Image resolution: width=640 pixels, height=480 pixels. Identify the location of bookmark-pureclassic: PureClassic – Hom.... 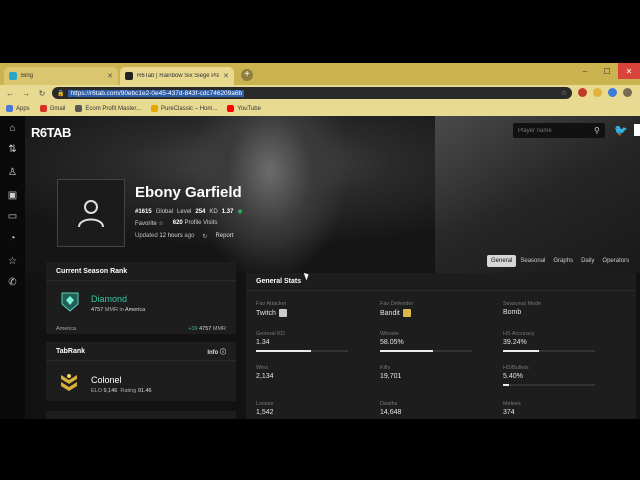
(184, 108).